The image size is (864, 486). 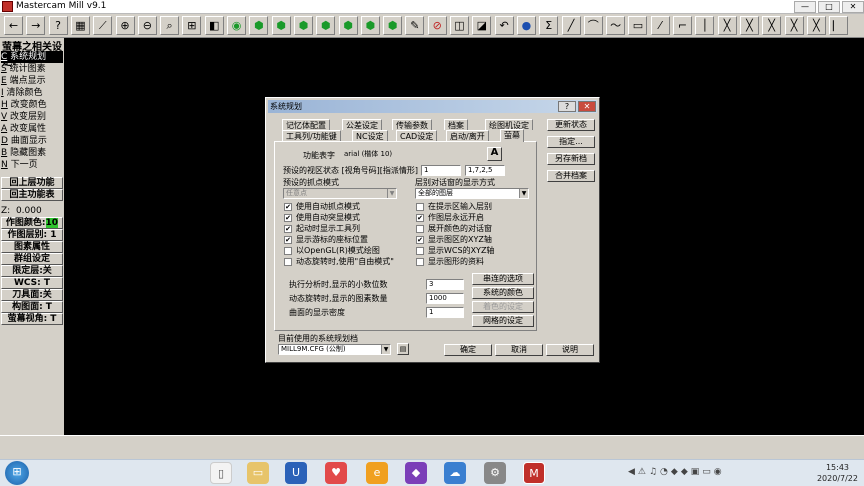 I want to click on auto-snap-checkbox: ✔, so click(x=288, y=207).